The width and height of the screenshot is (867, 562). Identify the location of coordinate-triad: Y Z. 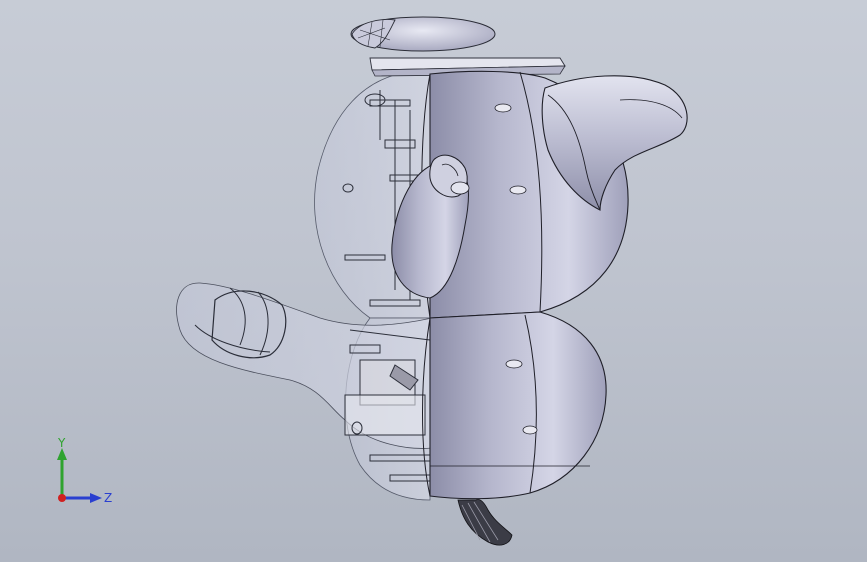
(84, 470).